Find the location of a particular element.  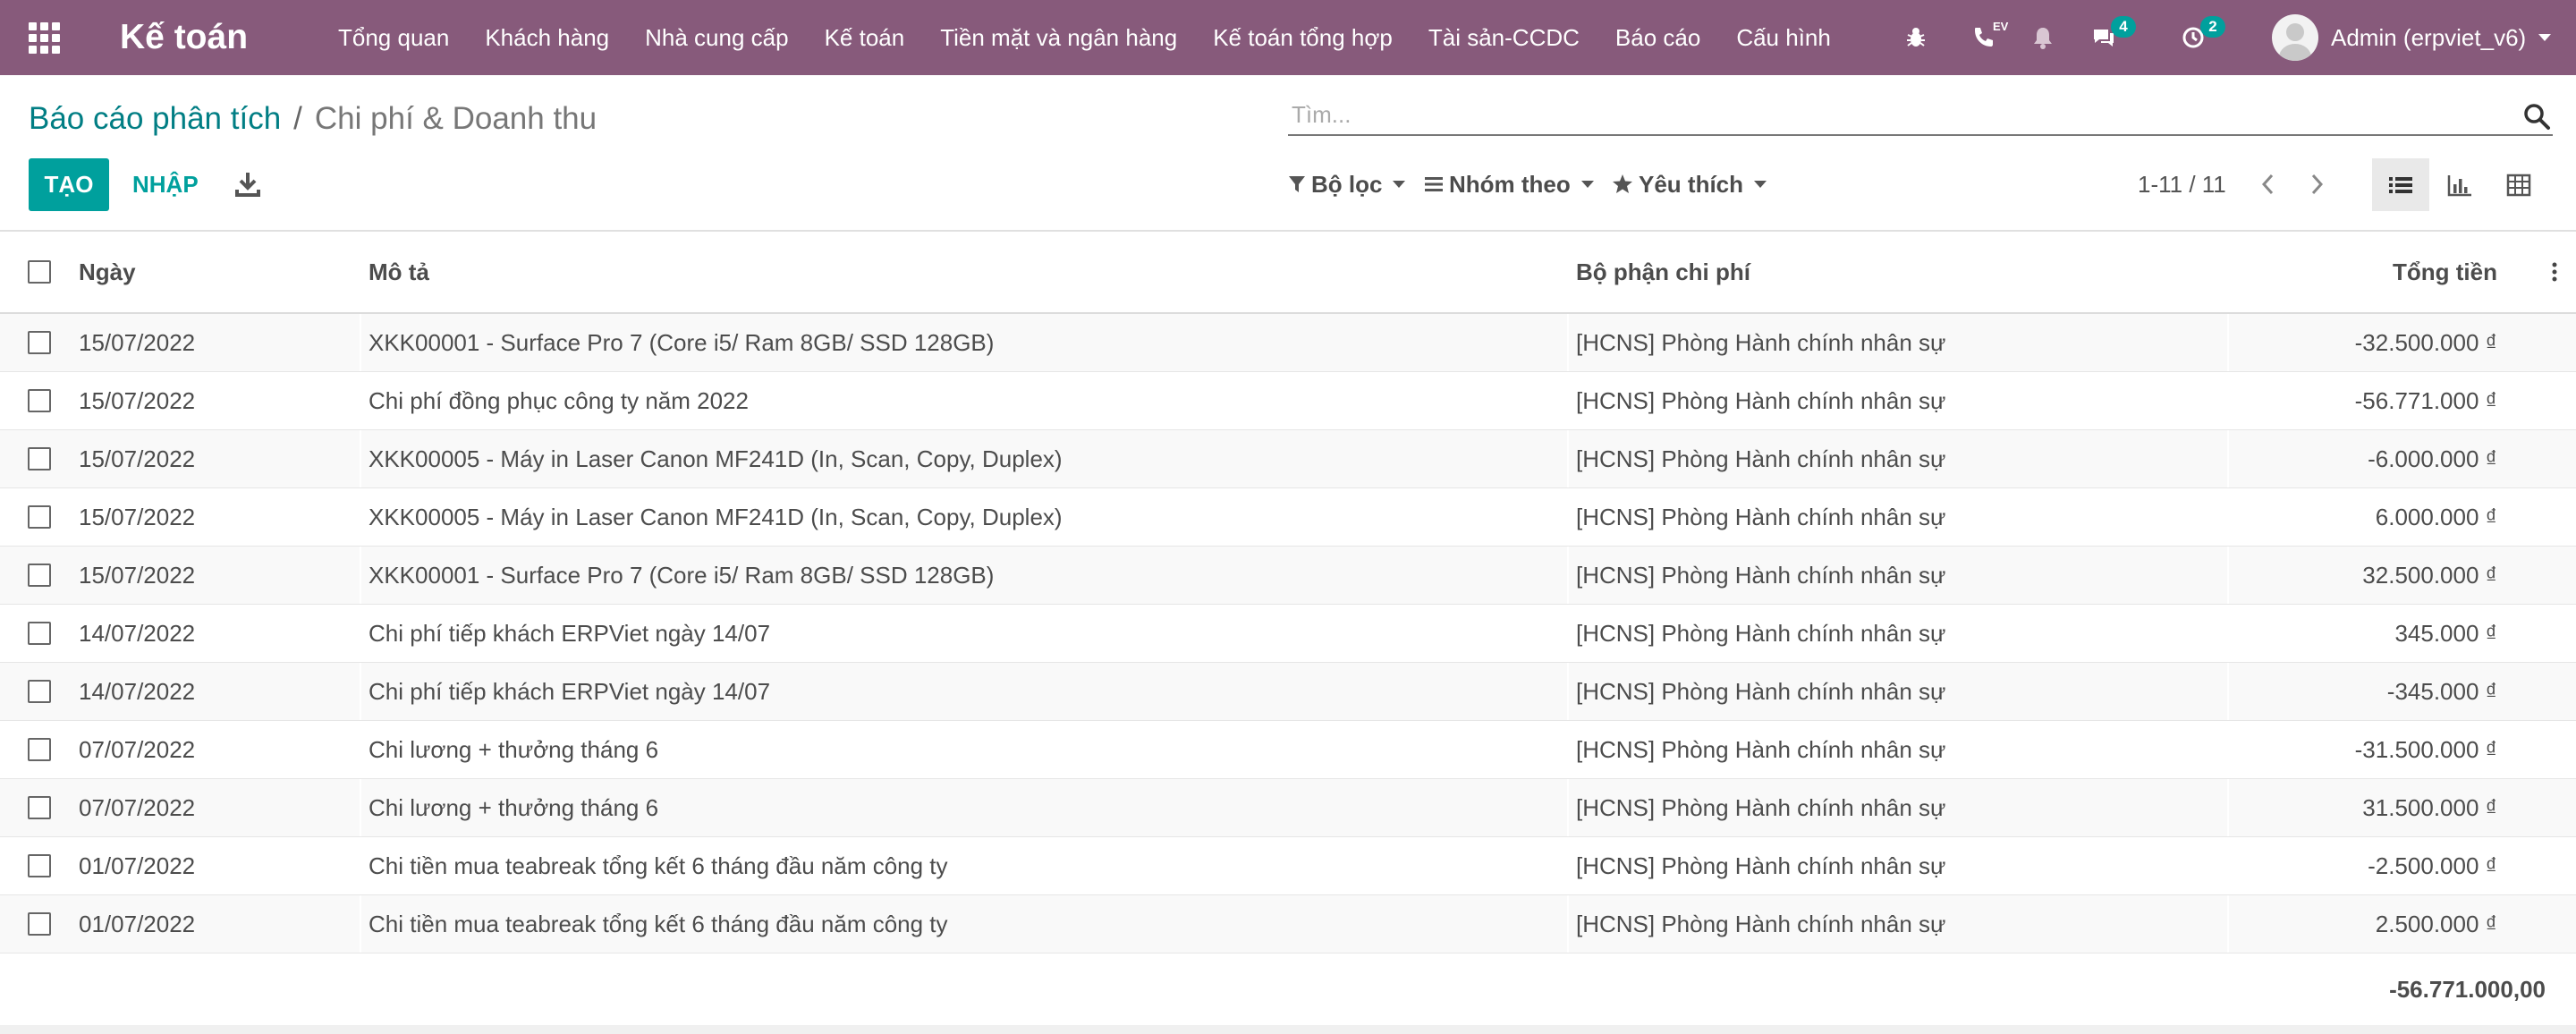

column-header-department: Bộ phận chi phí is located at coordinates (1663, 272).